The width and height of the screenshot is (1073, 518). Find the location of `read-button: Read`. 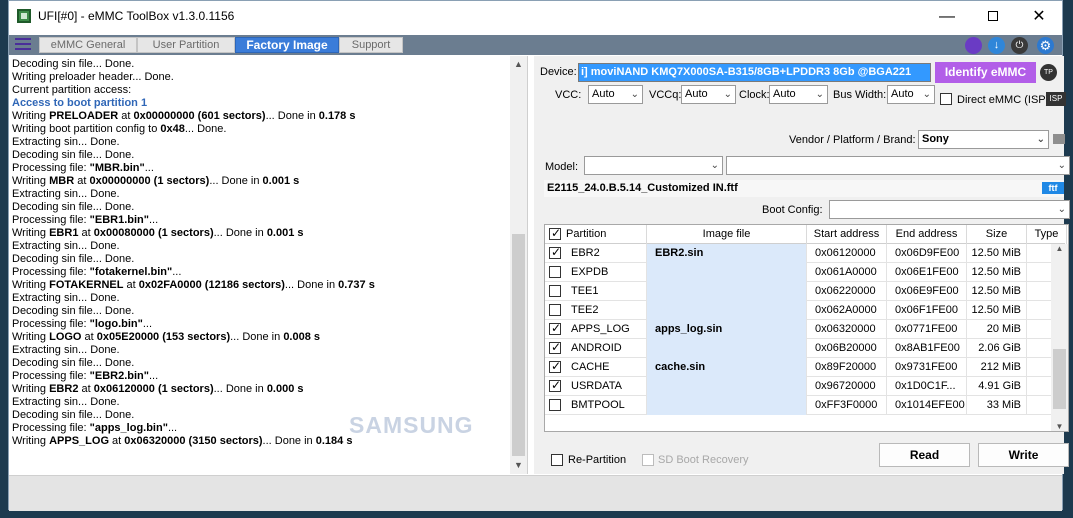

read-button: Read is located at coordinates (924, 455).